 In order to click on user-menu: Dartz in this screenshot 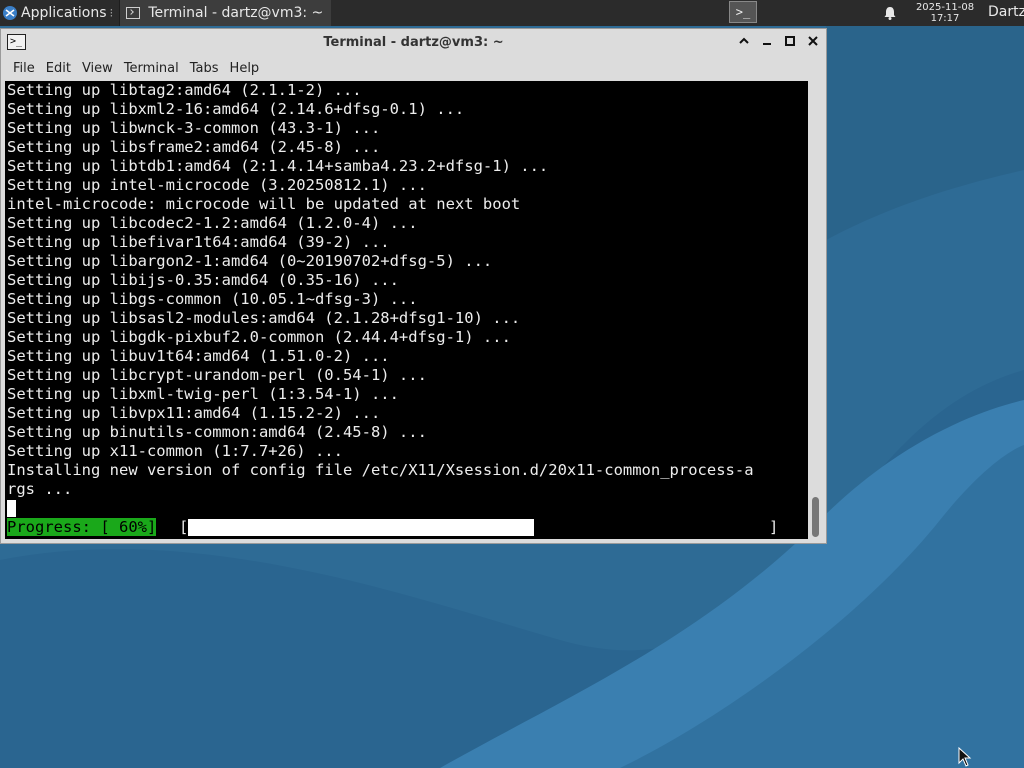, I will do `click(1006, 12)`.